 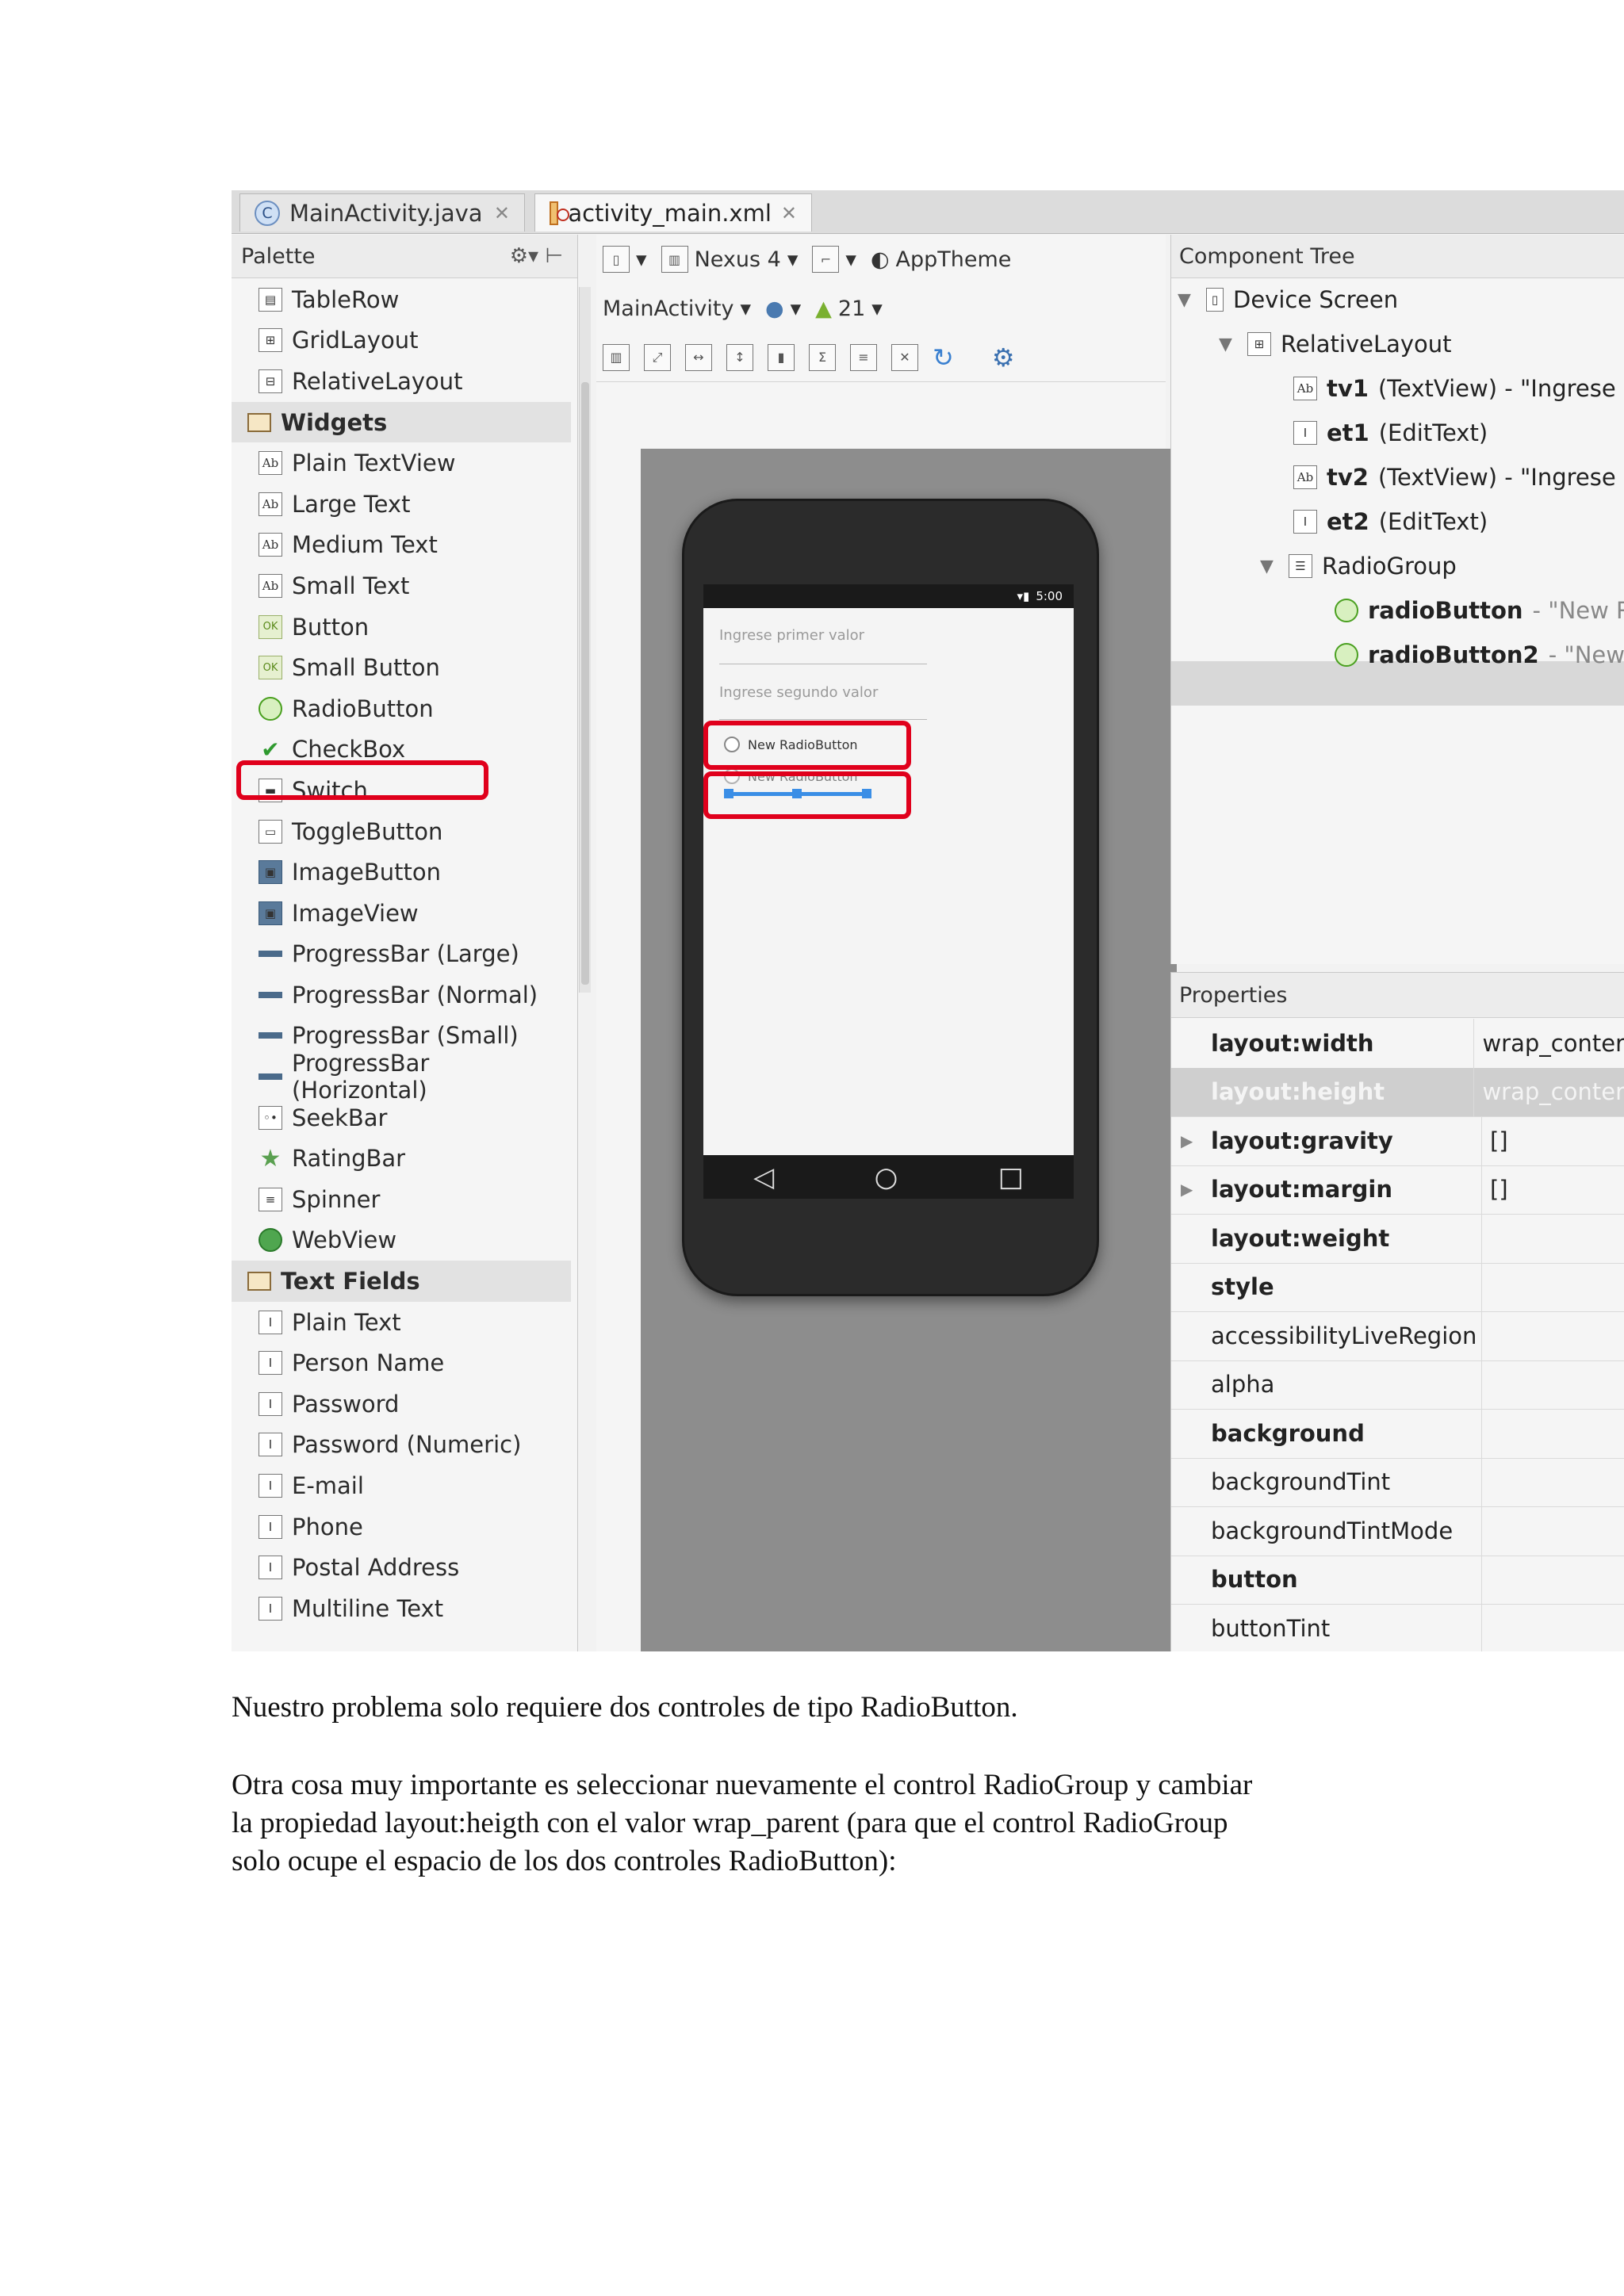 What do you see at coordinates (1397, 1239) in the screenshot?
I see `property-row: layout:weight` at bounding box center [1397, 1239].